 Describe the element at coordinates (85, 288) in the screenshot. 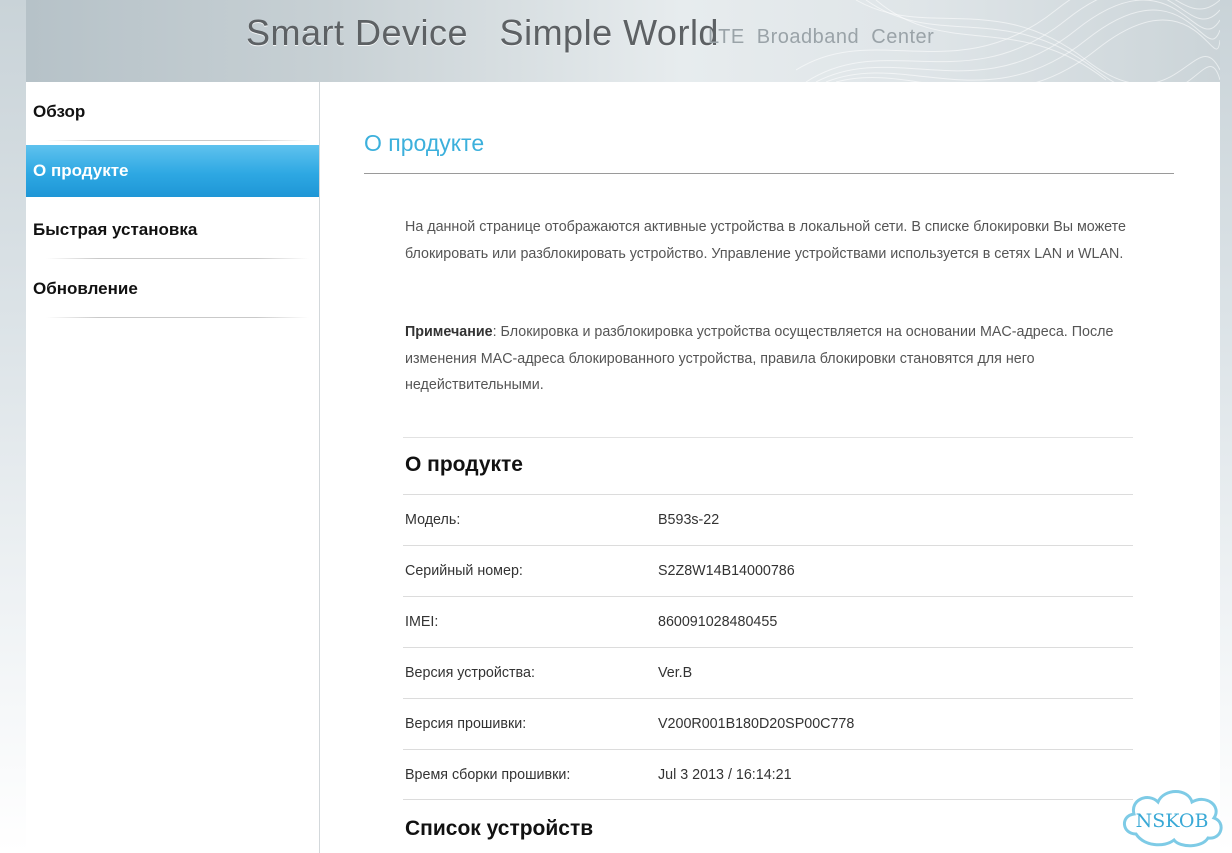

I see `sidebar-item-label: Обновление` at that location.